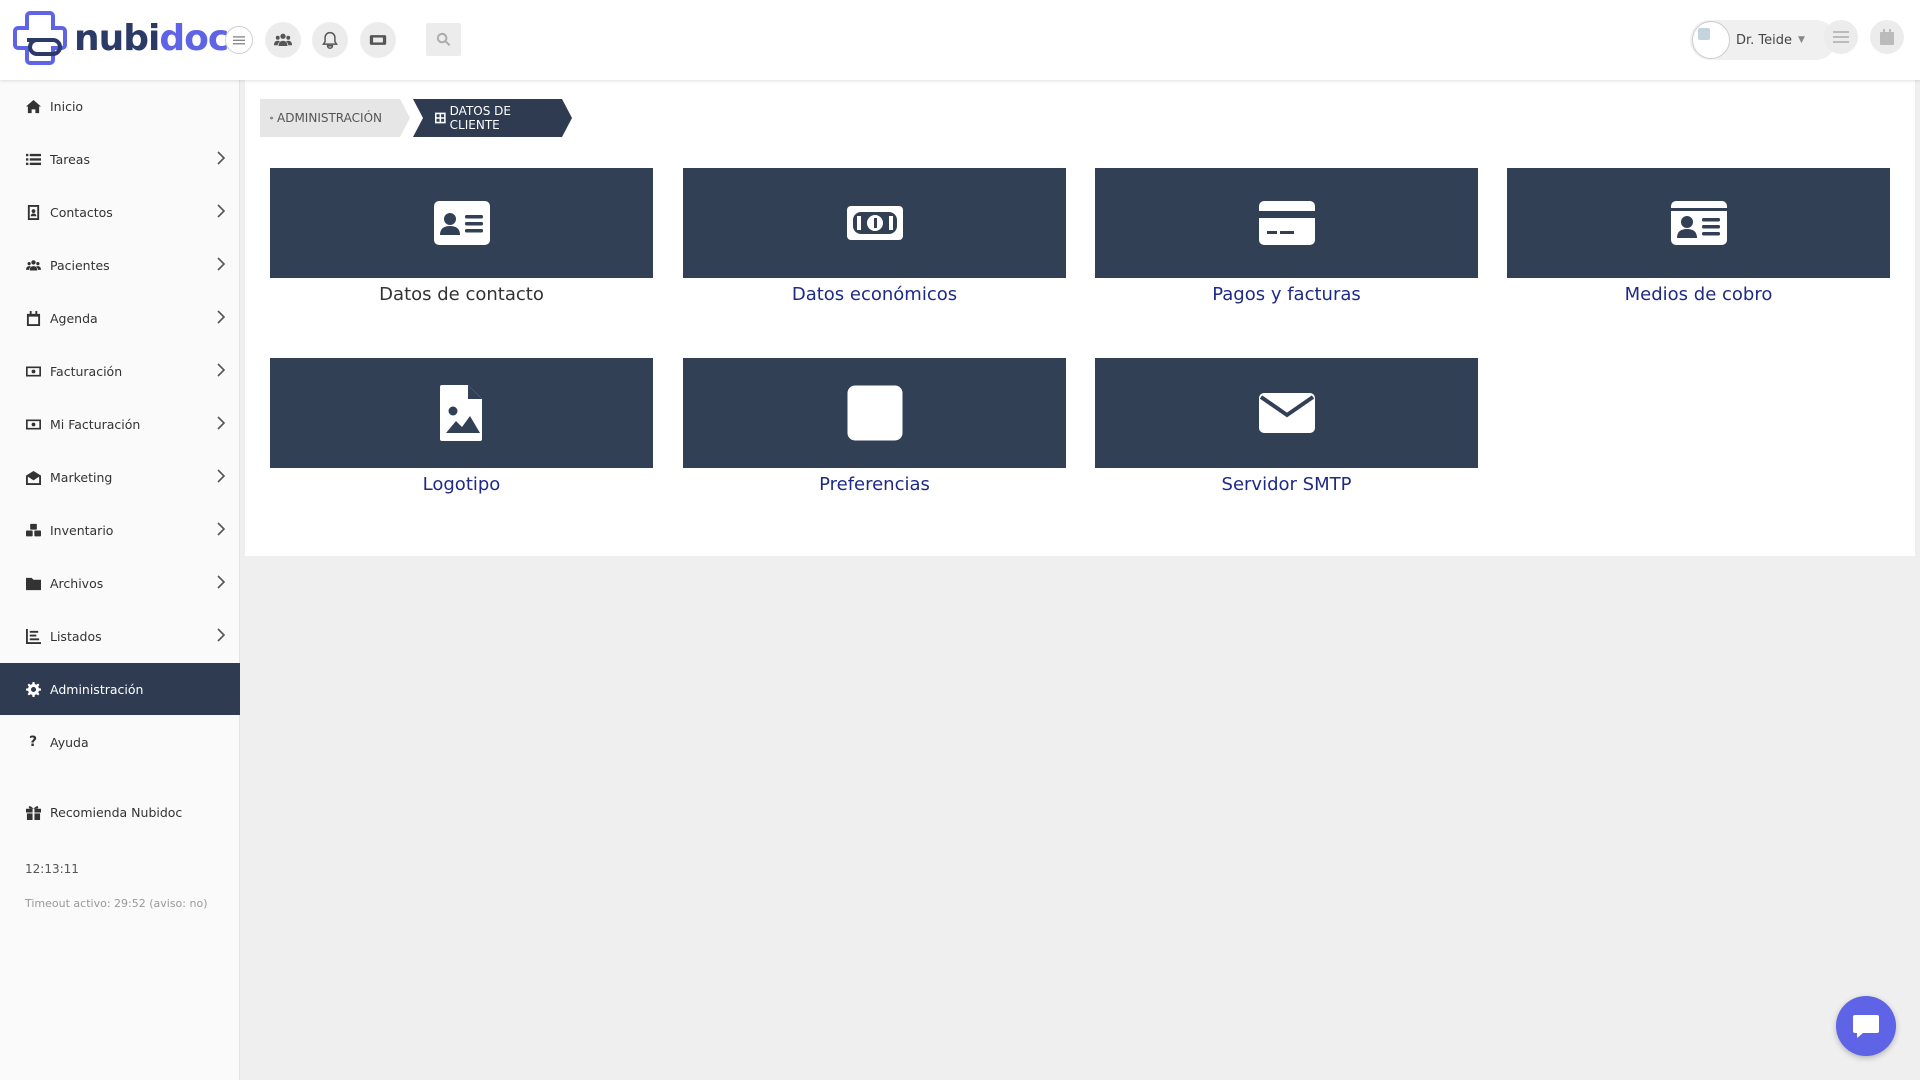  What do you see at coordinates (116, 812) in the screenshot?
I see `sidebar-item-label: Recomienda Nubidoc` at bounding box center [116, 812].